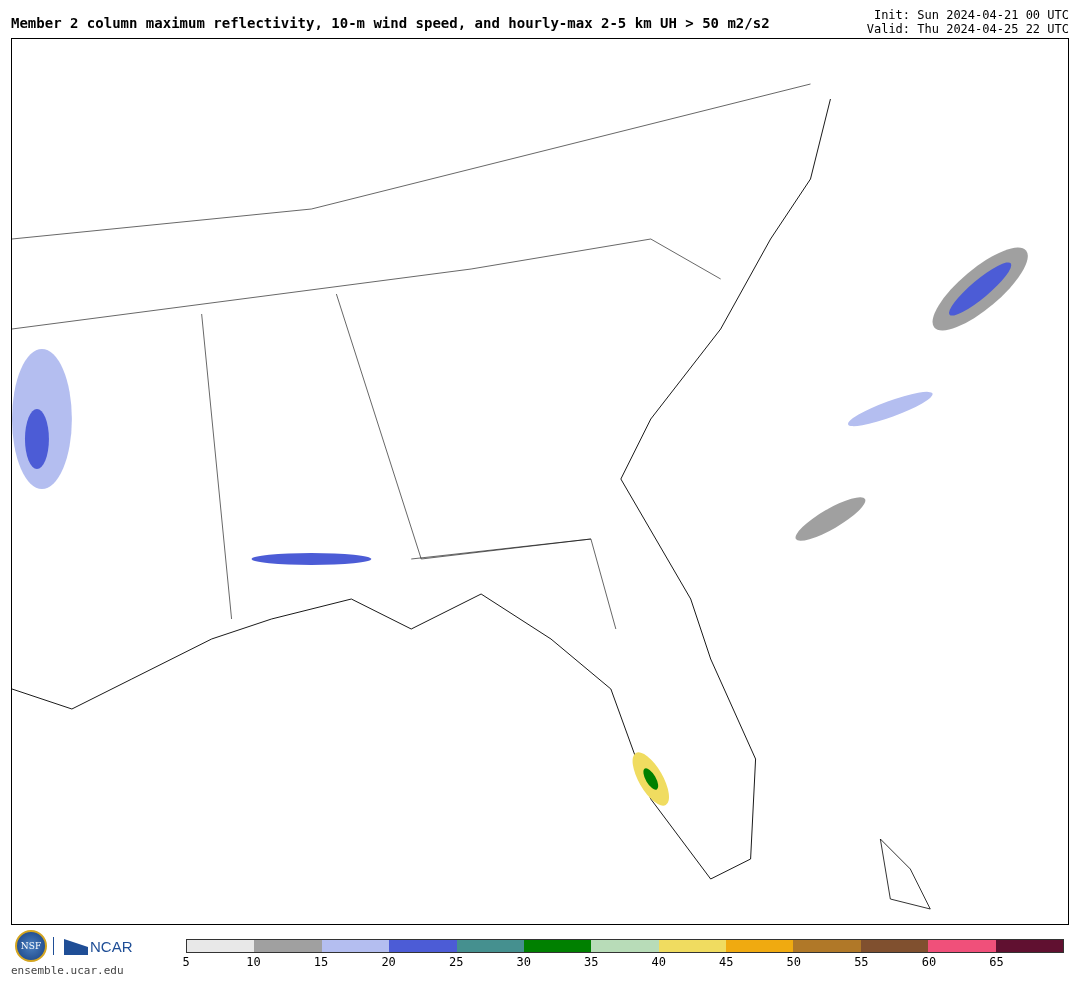 The width and height of the screenshot is (1080, 988). What do you see at coordinates (67, 970) in the screenshot?
I see `website-url: ensemble.ucar.edu` at bounding box center [67, 970].